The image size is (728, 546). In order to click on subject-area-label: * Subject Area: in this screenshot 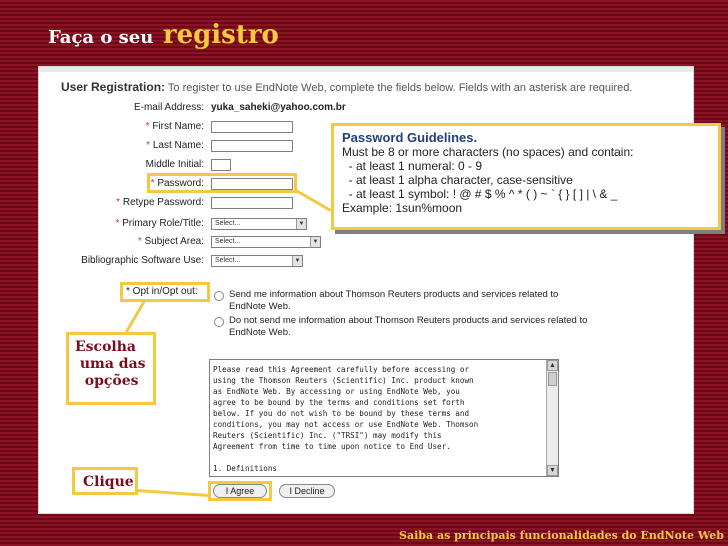, I will do `click(171, 241)`.